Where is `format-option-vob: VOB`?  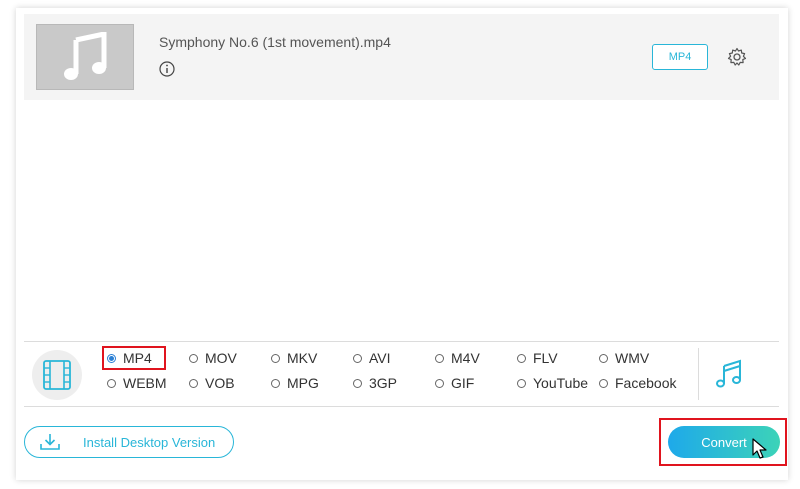 format-option-vob: VOB is located at coordinates (212, 383).